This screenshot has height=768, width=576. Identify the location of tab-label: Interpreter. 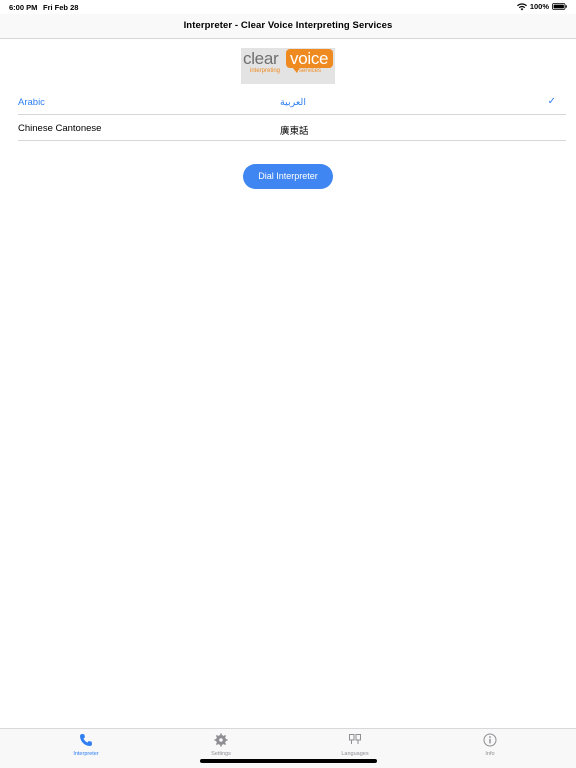
(86, 754).